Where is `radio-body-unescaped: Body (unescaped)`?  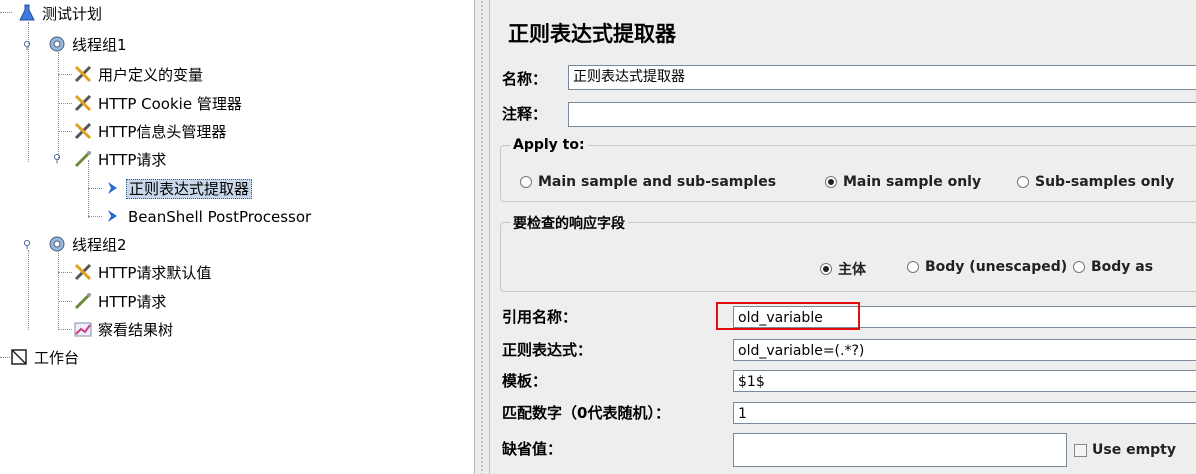
radio-body-unescaped: Body (unescaped) is located at coordinates (987, 267).